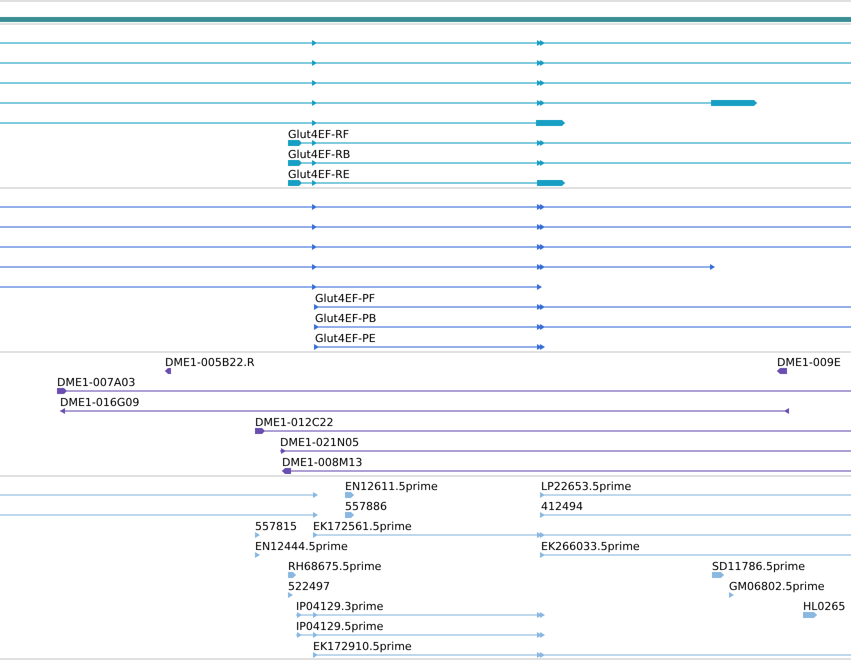 This screenshot has width=851, height=660. Describe the element at coordinates (777, 586) in the screenshot. I see `feature-label: GM06802.5prime` at that location.